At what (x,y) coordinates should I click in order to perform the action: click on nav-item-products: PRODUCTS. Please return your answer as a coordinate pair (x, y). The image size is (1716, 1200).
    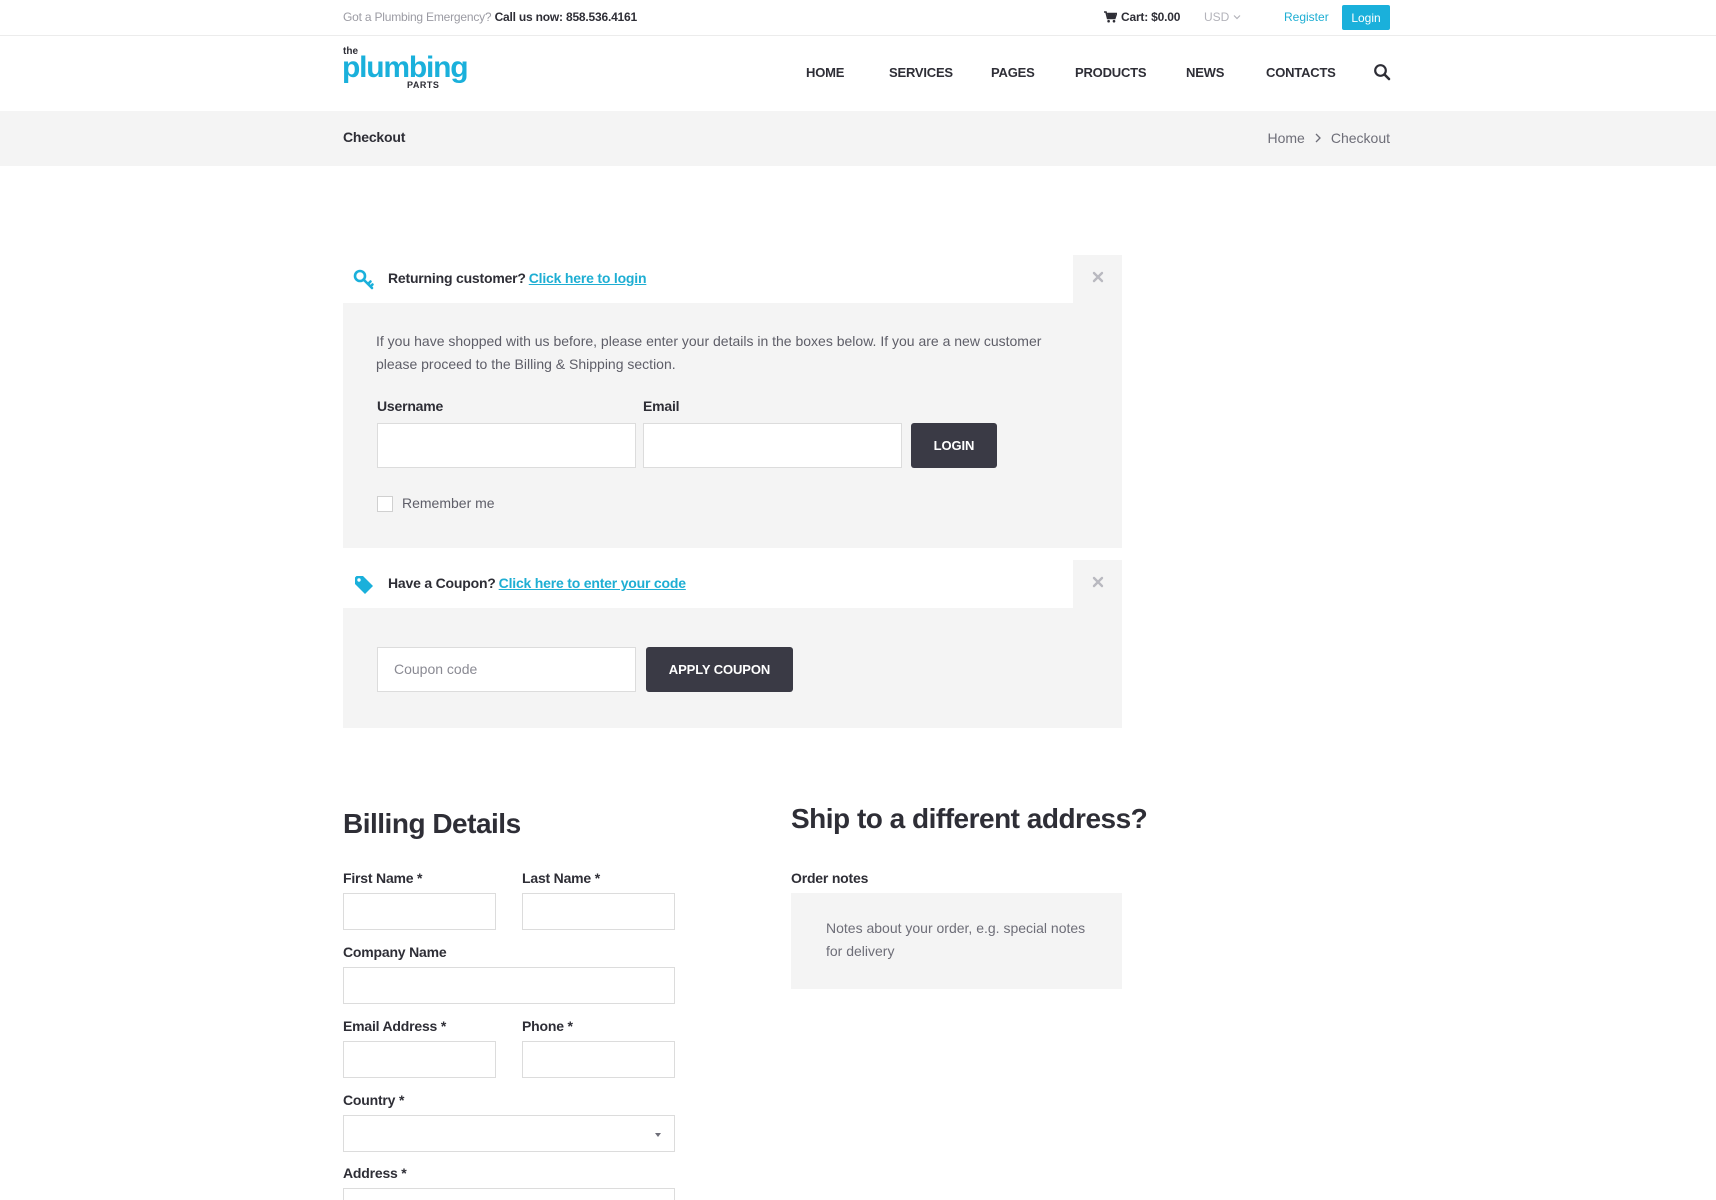
    Looking at the image, I should click on (1111, 72).